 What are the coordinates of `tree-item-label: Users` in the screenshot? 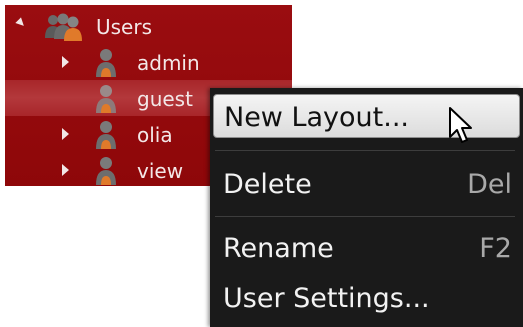 It's located at (124, 27).